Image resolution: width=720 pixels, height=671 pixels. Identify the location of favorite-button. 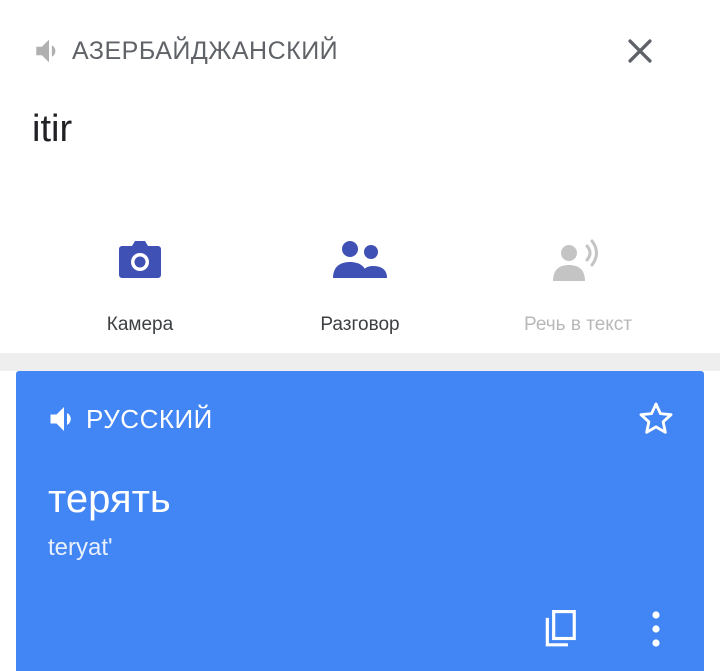
(656, 419).